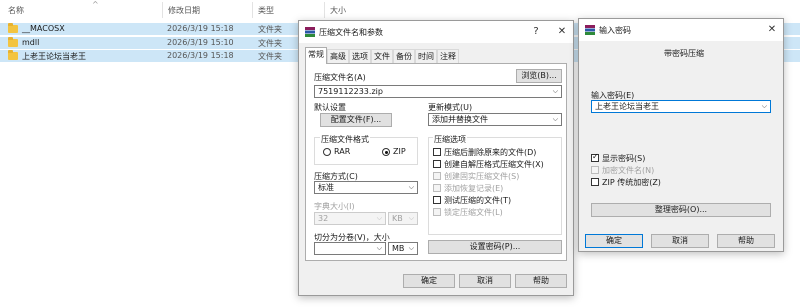  I want to click on solid-checkbox, so click(437, 176).